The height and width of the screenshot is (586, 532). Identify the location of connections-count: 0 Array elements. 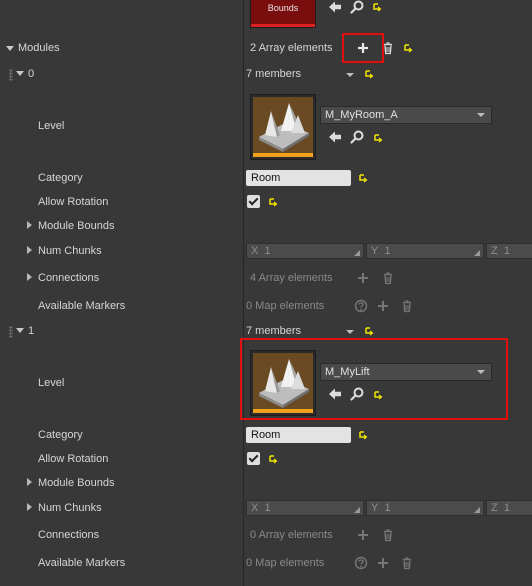
(291, 535).